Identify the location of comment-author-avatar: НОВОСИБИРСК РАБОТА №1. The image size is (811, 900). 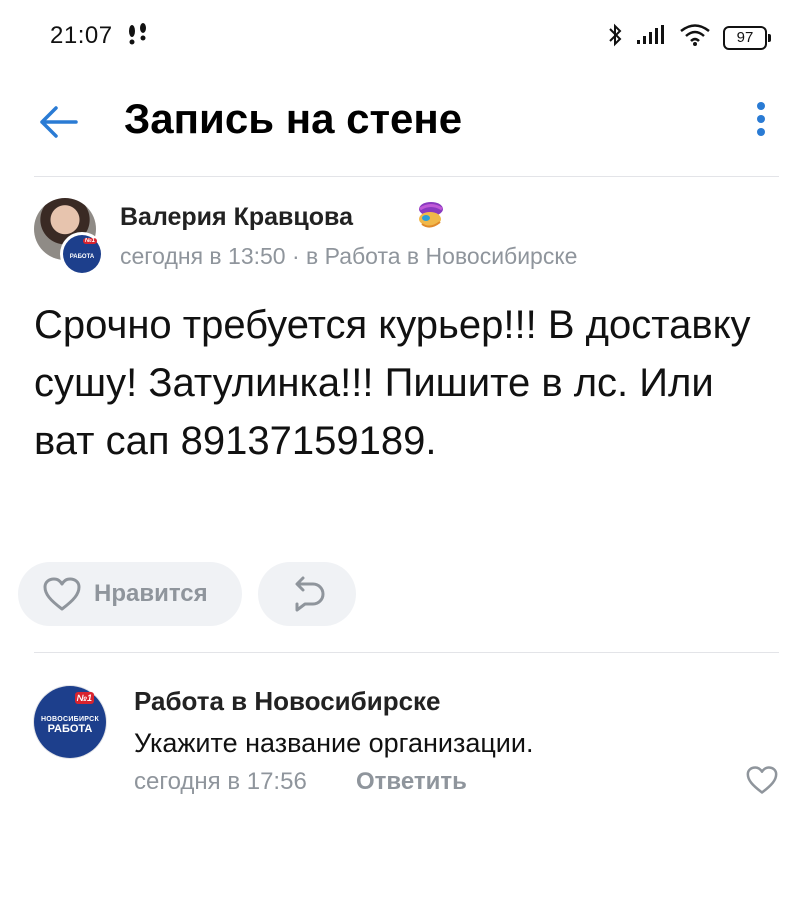
(70, 722).